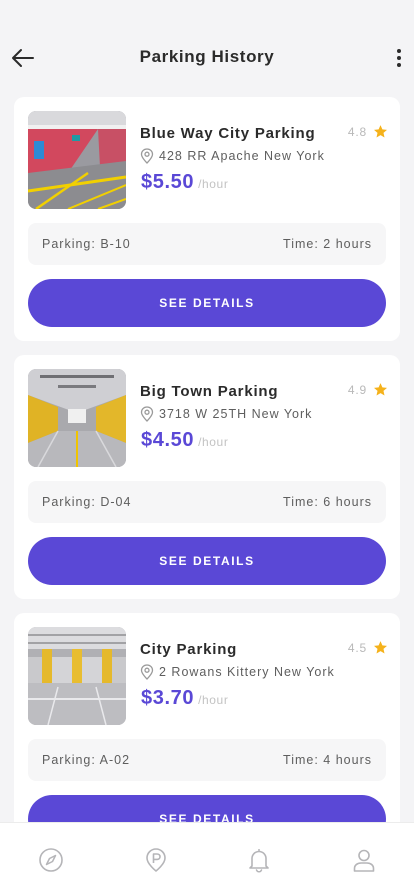 Image resolution: width=414 pixels, height=896 pixels. I want to click on address: 428 RR Apache New York, so click(232, 156).